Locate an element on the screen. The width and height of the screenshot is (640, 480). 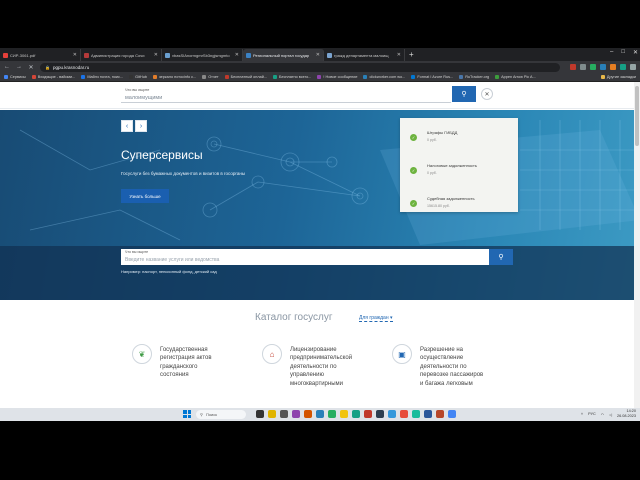
tab-title: гражд департамента малоищ is located at coordinates (361, 55).